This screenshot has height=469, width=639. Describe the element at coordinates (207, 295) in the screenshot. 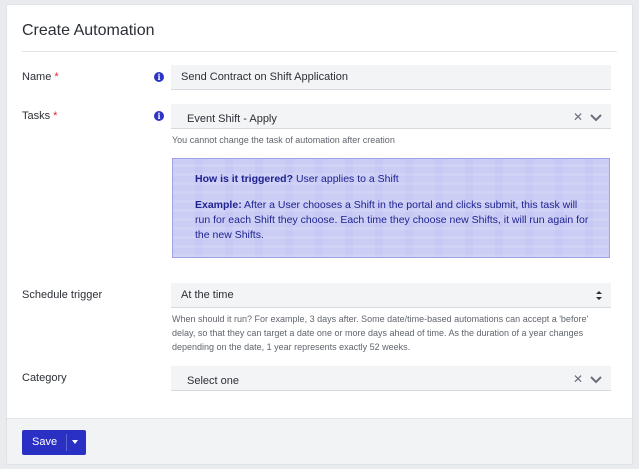

I see `schedule-trigger-value: At the time` at that location.